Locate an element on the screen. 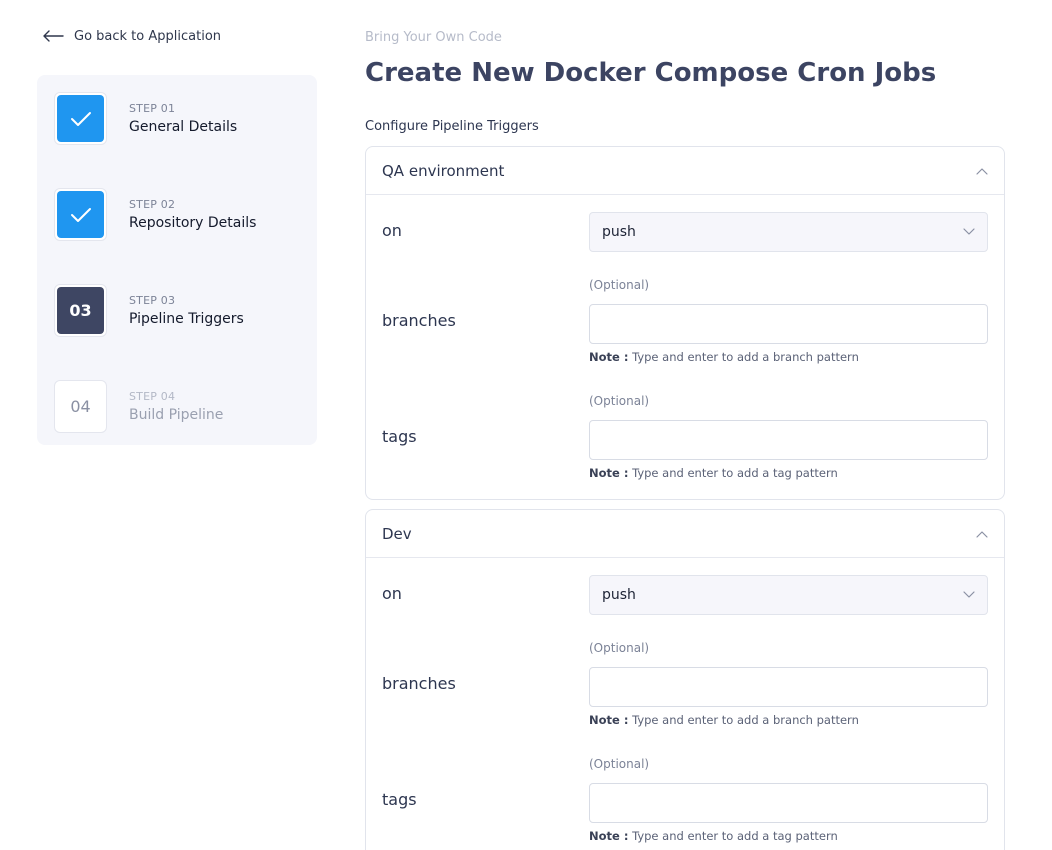 This screenshot has height=850, width=1052. back-to-application-link: Go back to Application is located at coordinates (131, 36).